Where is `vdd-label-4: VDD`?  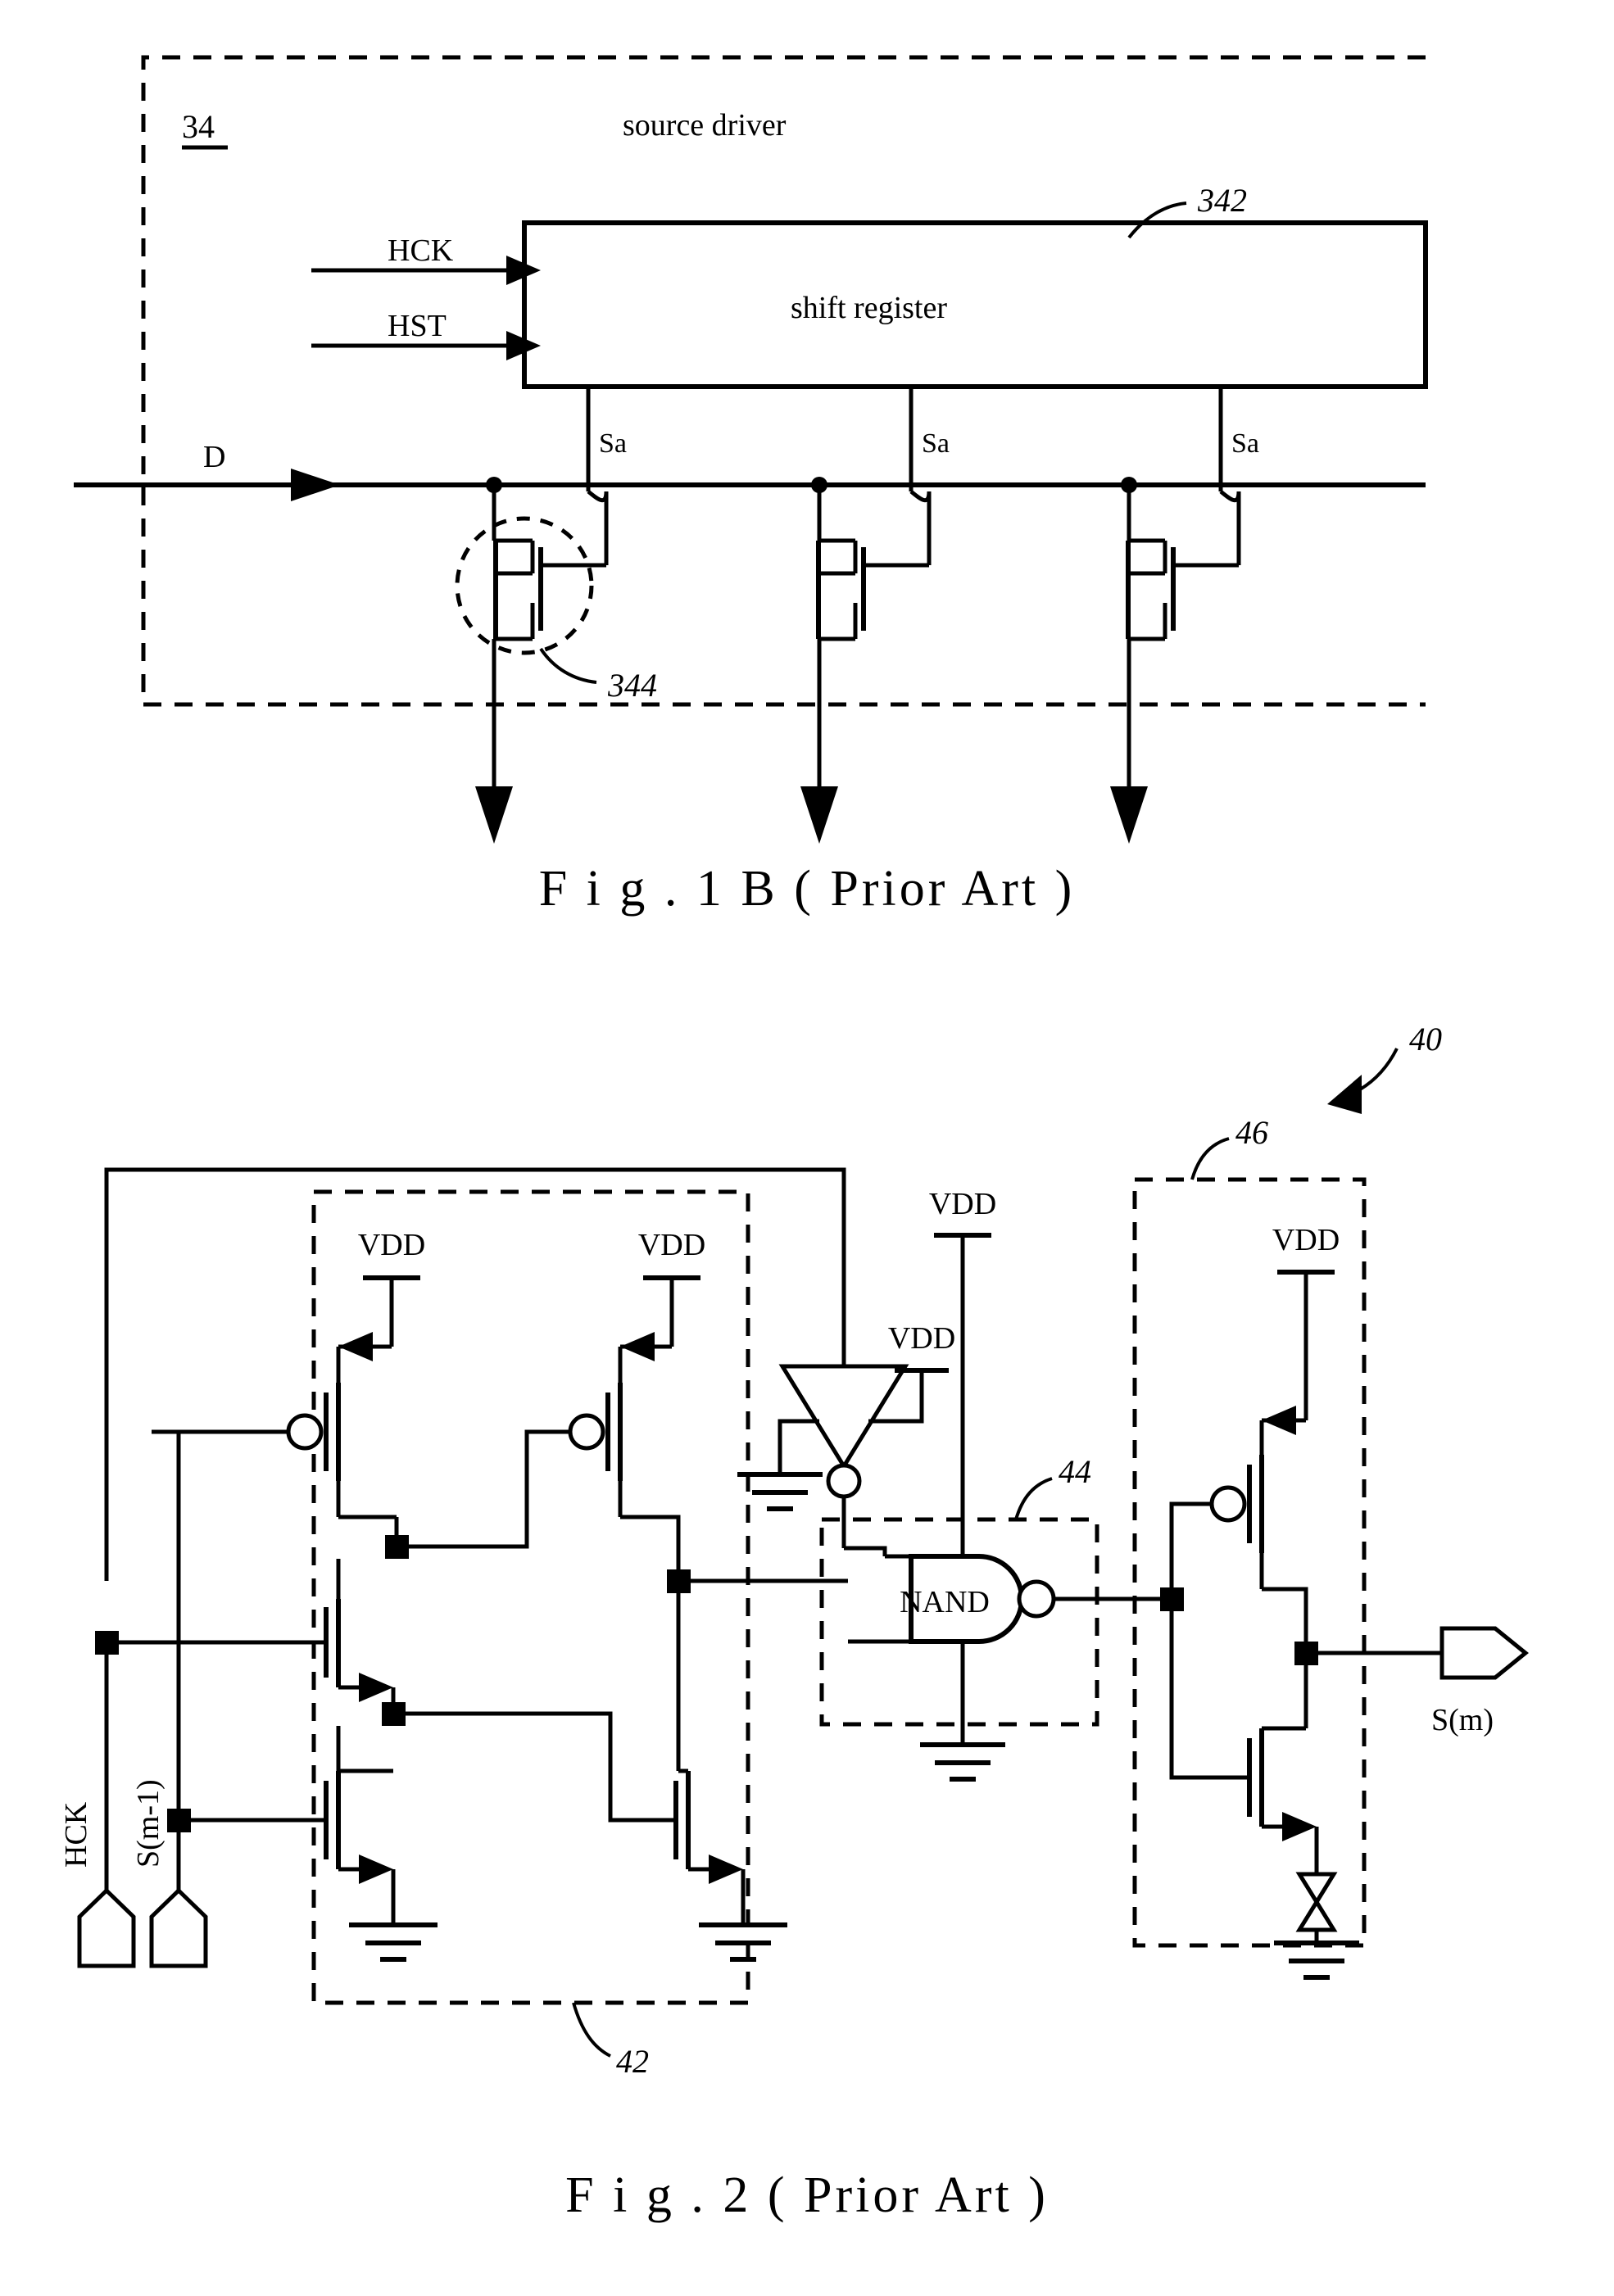
vdd-label-4: VDD is located at coordinates (962, 1204).